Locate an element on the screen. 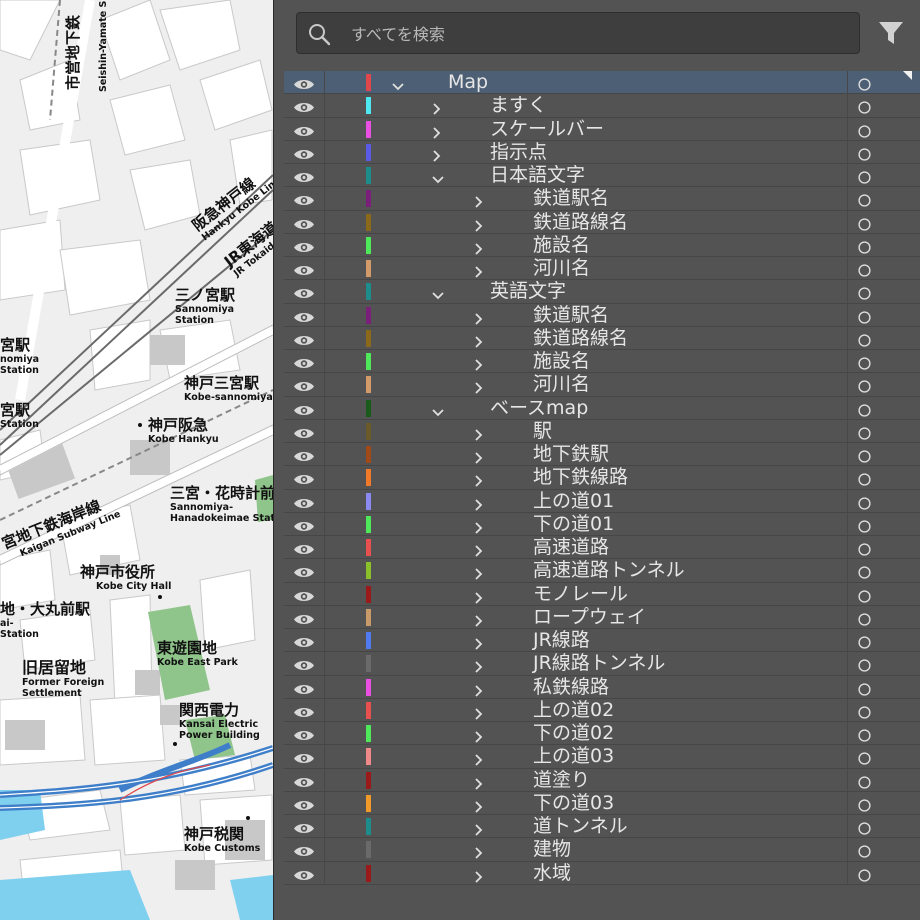 The width and height of the screenshot is (920, 920). layer-row: ベースmap is located at coordinates (602, 408).